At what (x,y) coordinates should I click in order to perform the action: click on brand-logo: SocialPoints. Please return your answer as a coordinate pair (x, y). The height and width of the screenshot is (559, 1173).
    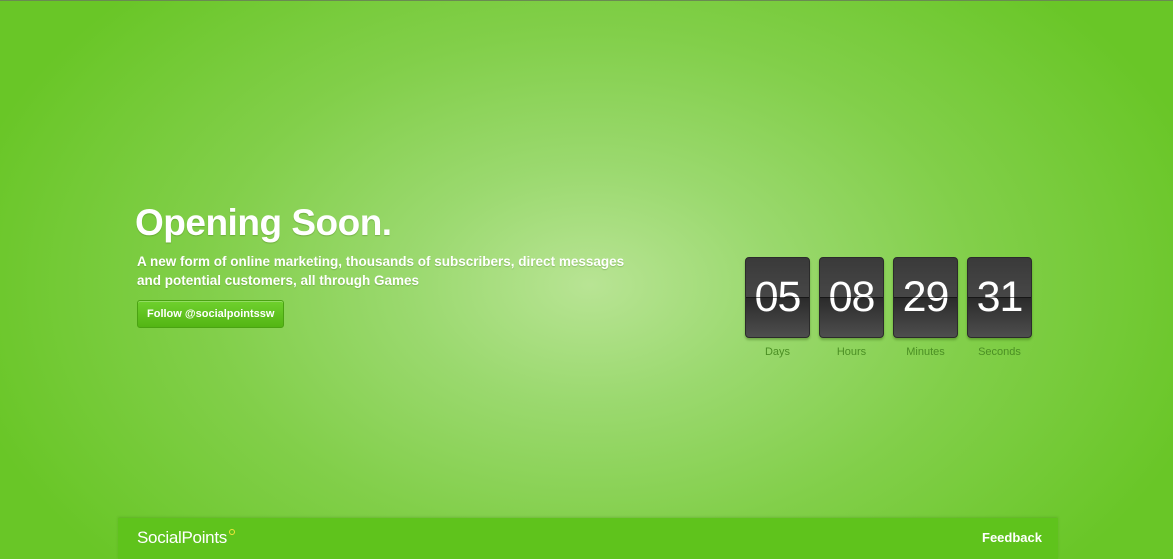
    Looking at the image, I should click on (186, 538).